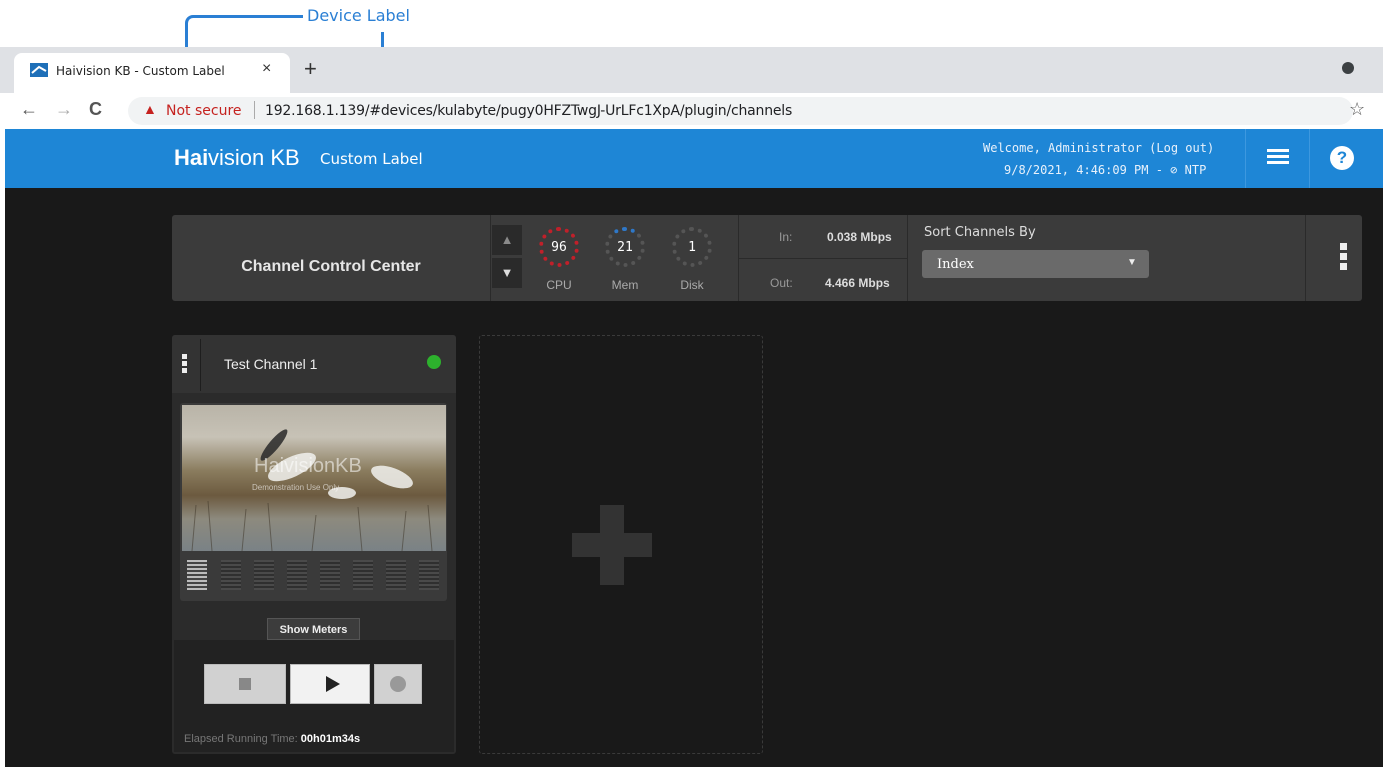  I want to click on disk-label: Disk, so click(692, 285).